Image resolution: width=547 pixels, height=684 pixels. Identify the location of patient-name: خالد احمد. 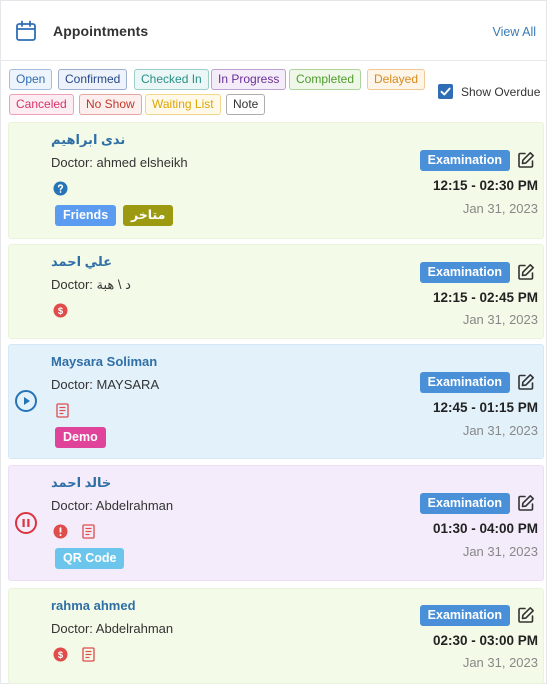
(81, 483).